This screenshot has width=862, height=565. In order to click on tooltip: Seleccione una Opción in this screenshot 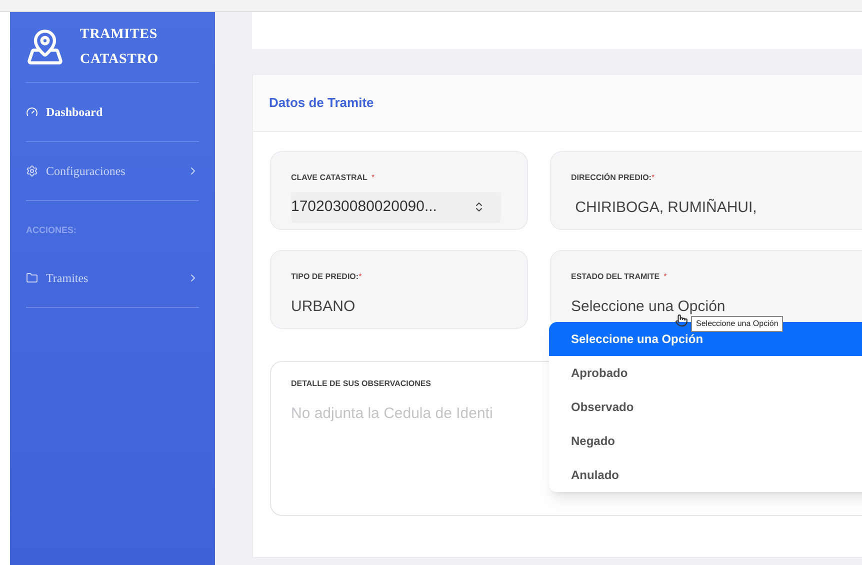, I will do `click(737, 324)`.